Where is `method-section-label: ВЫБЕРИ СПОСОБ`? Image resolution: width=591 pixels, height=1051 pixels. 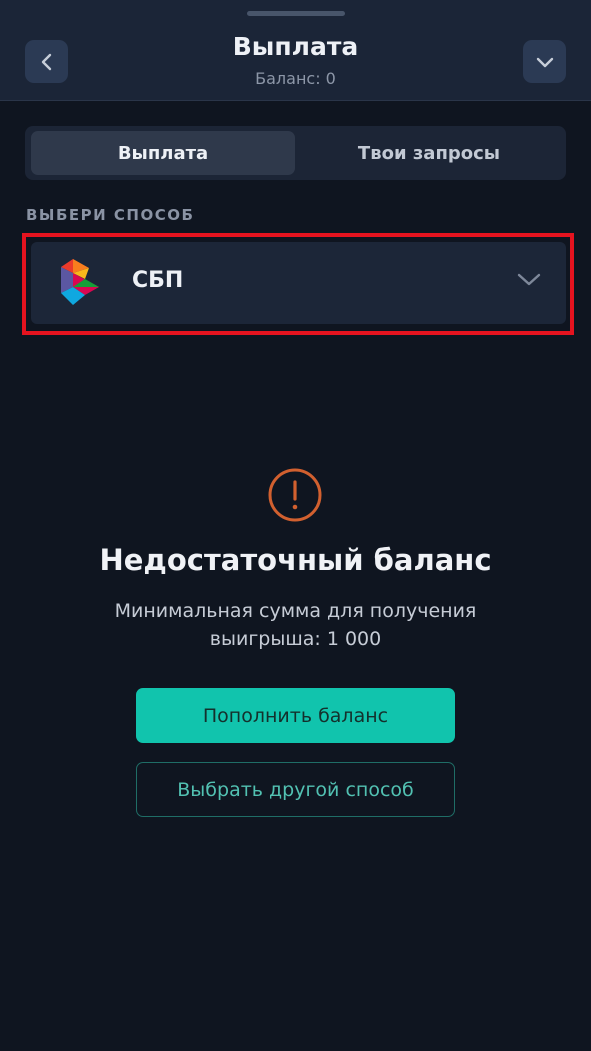
method-section-label: ВЫБЕРИ СПОСОБ is located at coordinates (110, 215).